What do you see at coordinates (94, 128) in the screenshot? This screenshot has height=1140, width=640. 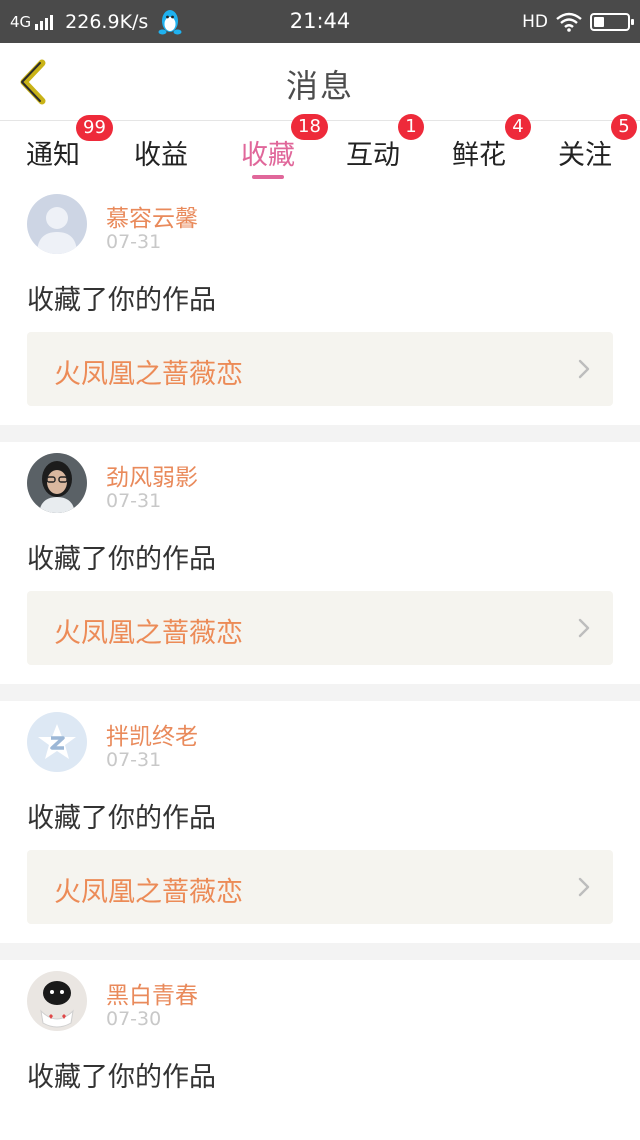 I see `notifications-badge: 99` at bounding box center [94, 128].